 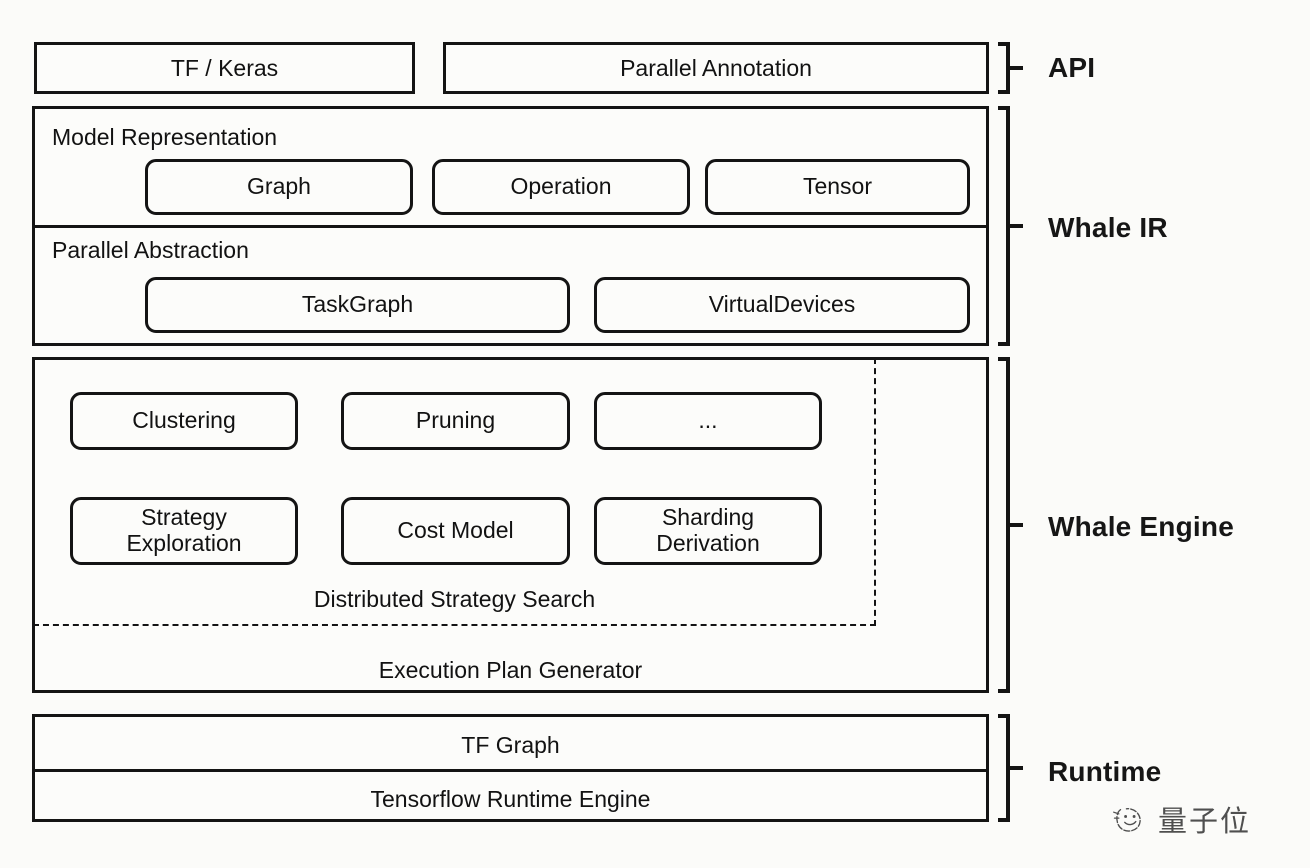 I want to click on engine-box-sharding-derivation-line1: Sharding, so click(x=708, y=517).